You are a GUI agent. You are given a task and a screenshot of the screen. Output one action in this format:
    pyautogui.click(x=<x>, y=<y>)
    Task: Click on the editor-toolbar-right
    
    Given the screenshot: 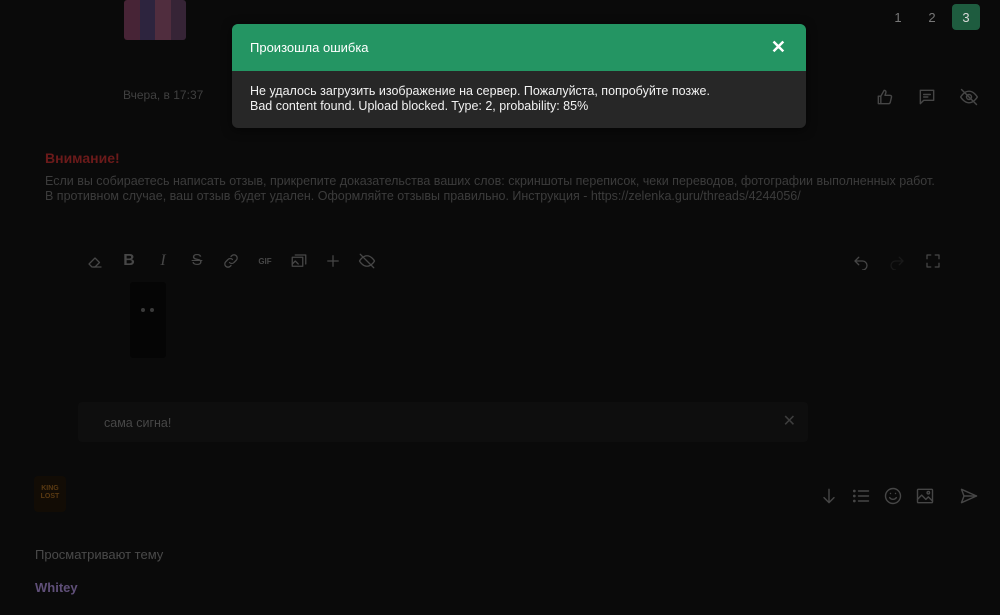 What is the action you would take?
    pyautogui.click(x=897, y=261)
    